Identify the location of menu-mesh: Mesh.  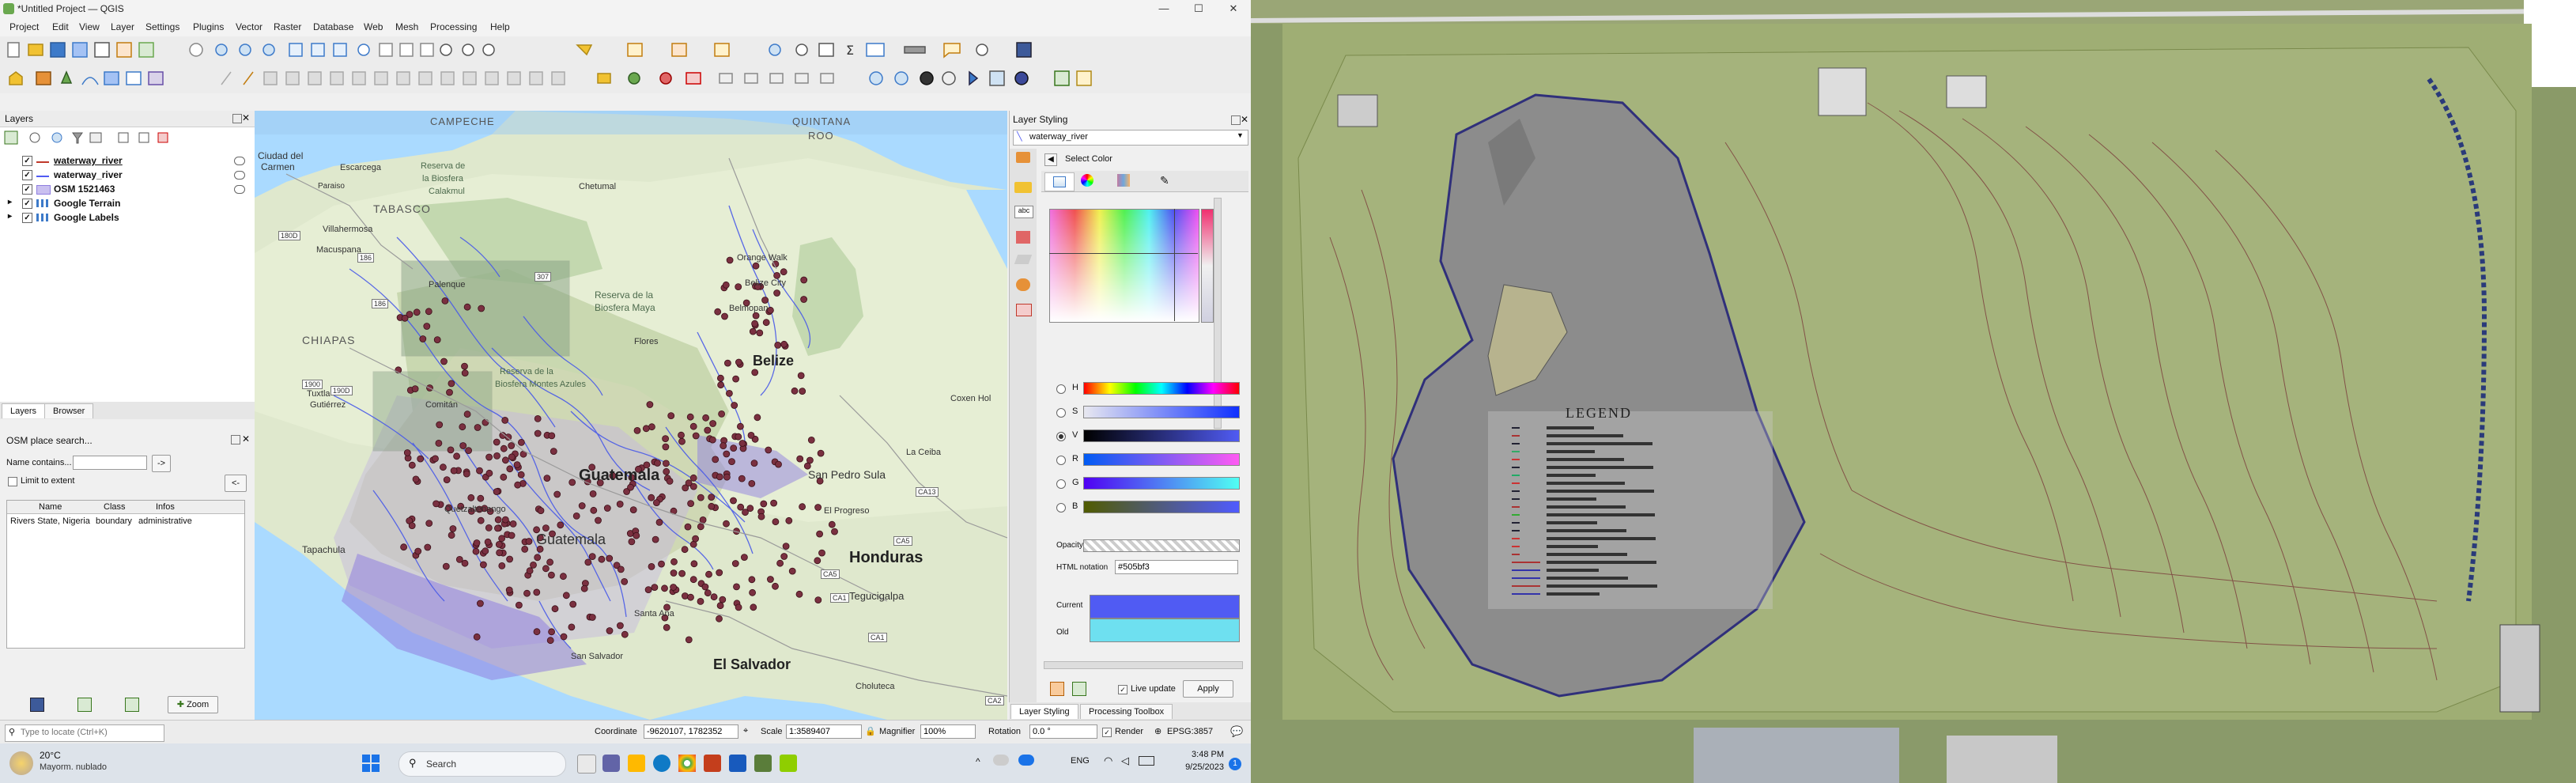
(406, 26).